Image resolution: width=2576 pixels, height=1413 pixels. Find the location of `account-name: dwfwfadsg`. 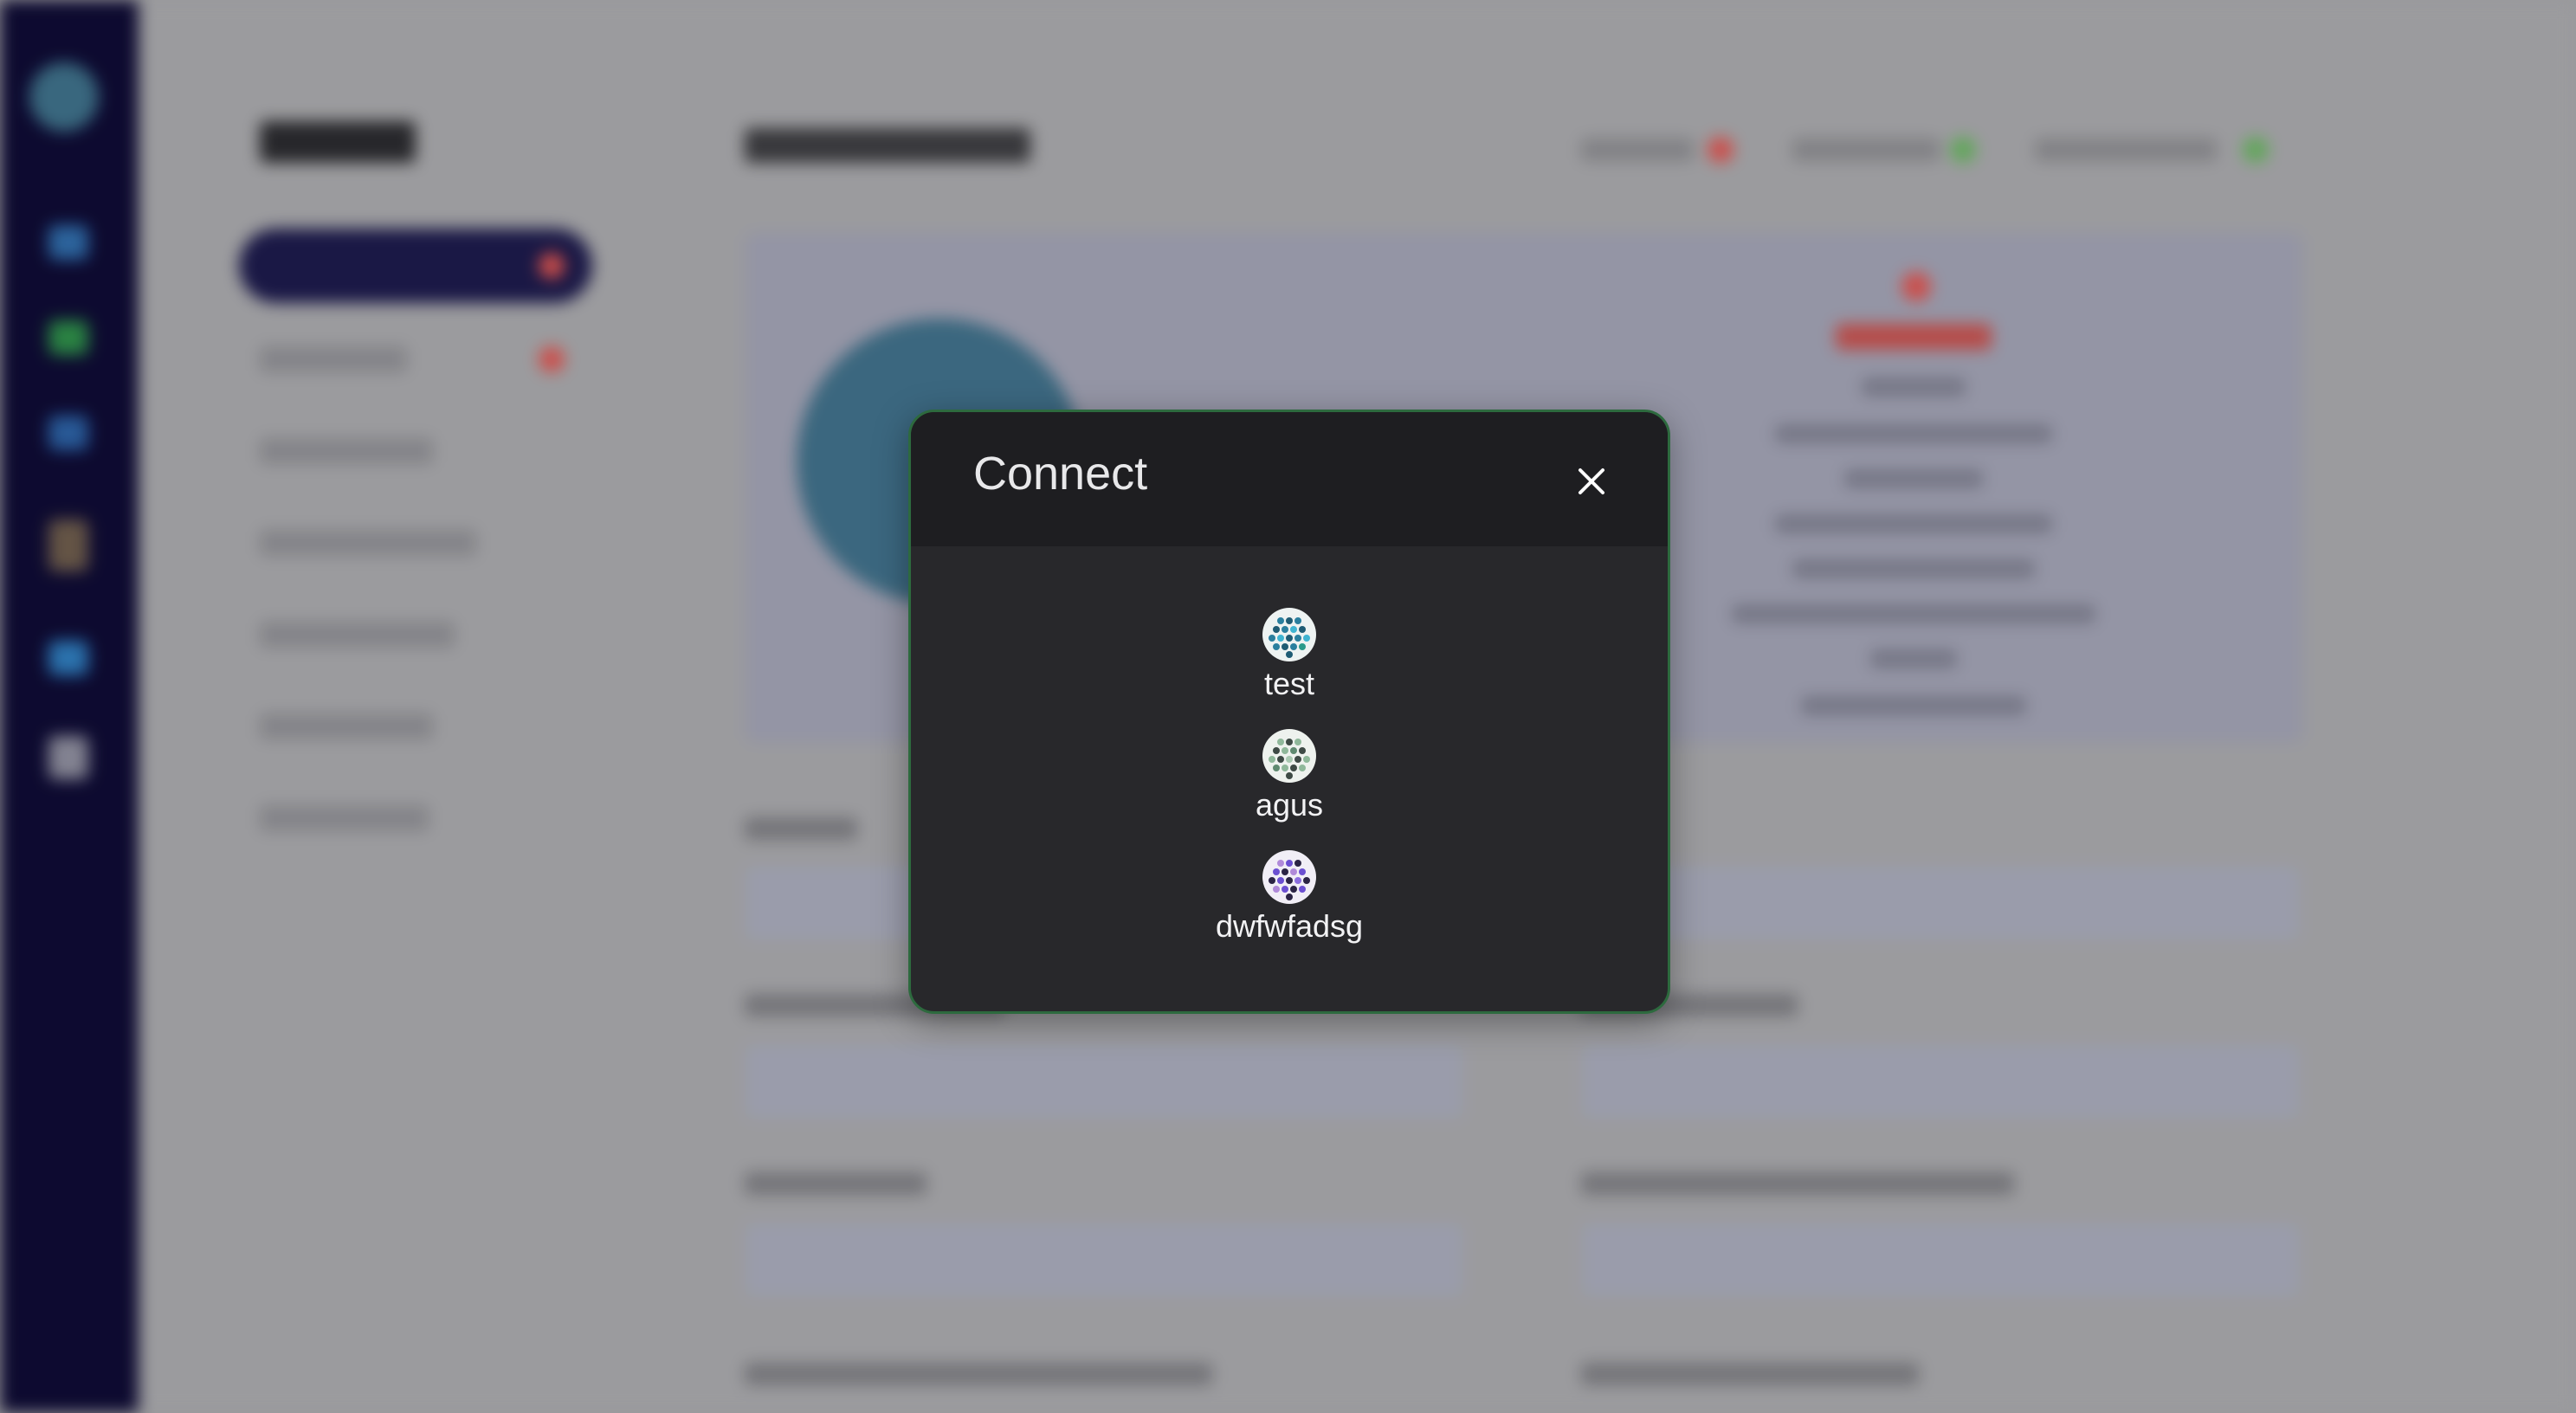

account-name: dwfwfadsg is located at coordinates (1289, 926).